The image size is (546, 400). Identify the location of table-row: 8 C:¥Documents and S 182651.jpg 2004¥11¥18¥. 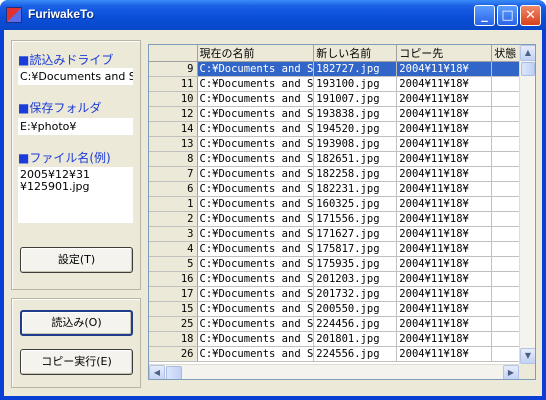
(338, 159).